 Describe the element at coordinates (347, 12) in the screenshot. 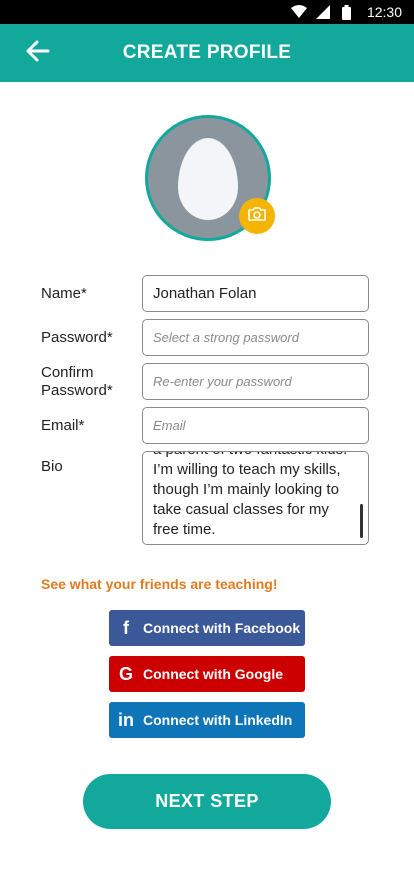

I see `battery-icon` at that location.